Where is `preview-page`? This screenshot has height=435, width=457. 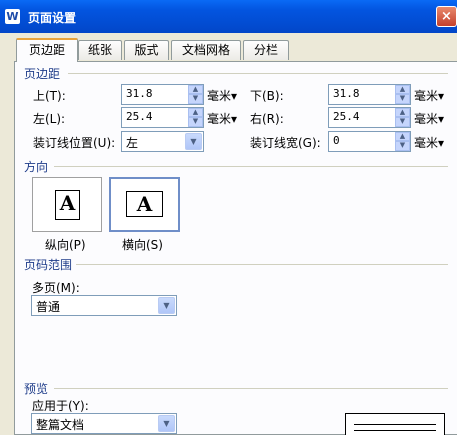 preview-page is located at coordinates (395, 424).